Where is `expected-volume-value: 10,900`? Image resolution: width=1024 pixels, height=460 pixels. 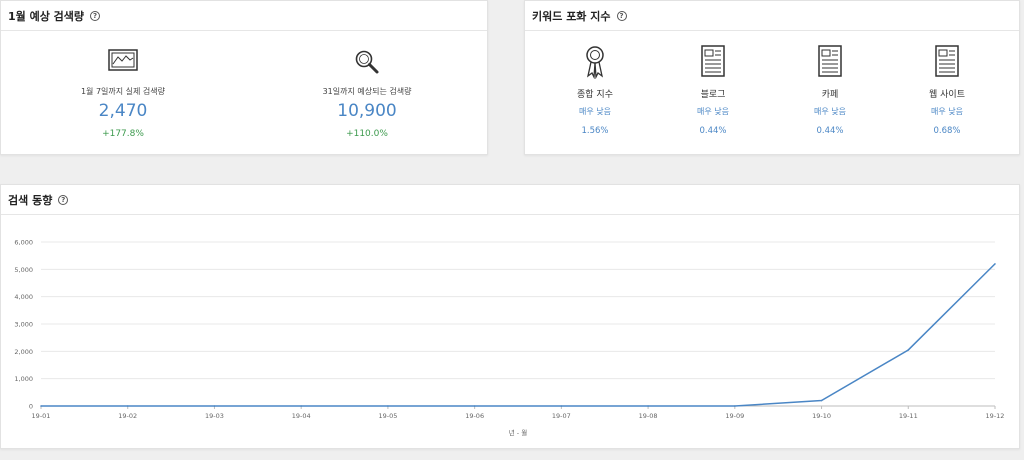 expected-volume-value: 10,900 is located at coordinates (367, 111).